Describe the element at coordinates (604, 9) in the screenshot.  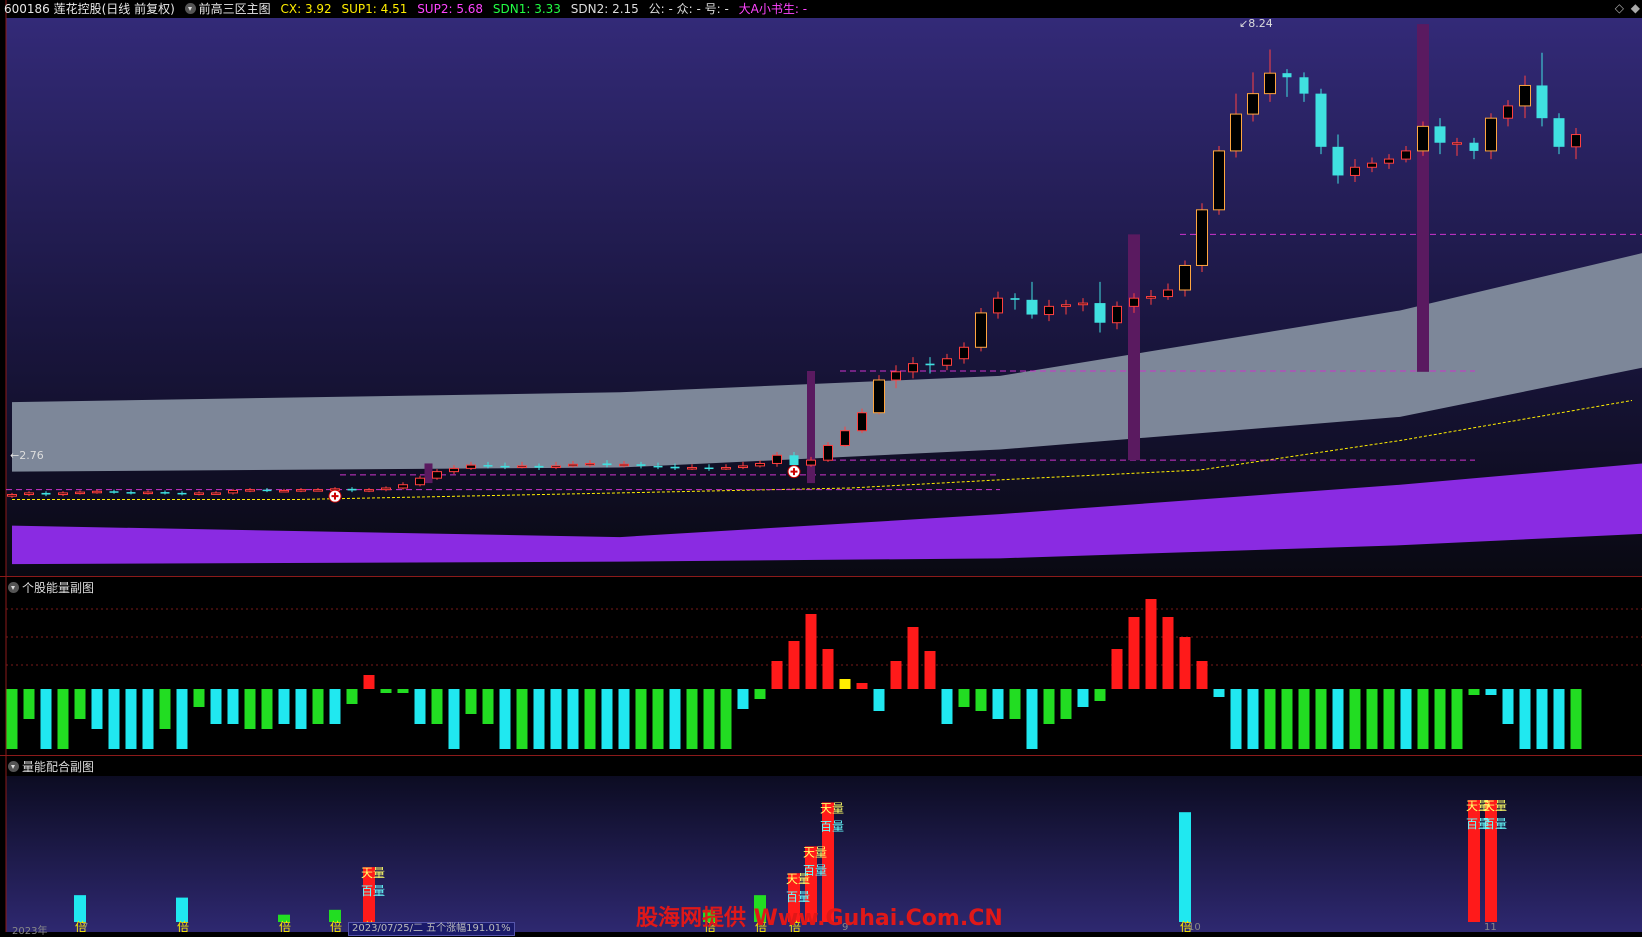
I see `sdn2-value: SDN2: 2.15` at that location.